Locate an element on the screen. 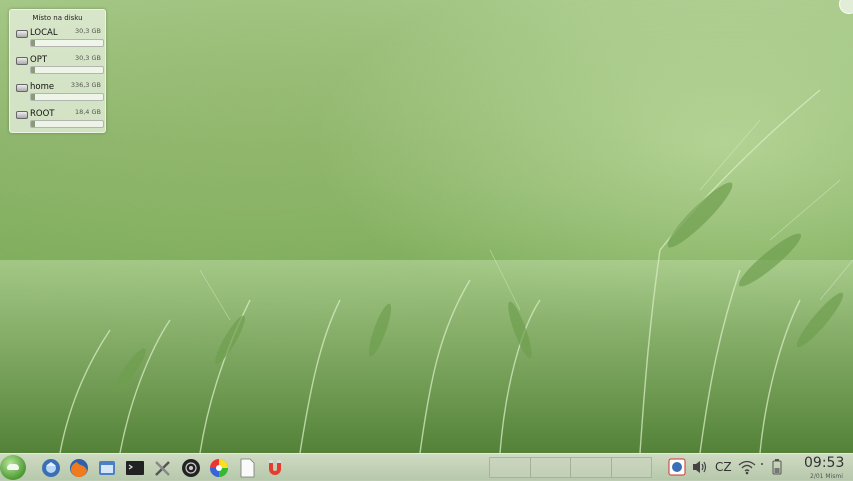  disk-size: 336,3 GB is located at coordinates (85, 85).